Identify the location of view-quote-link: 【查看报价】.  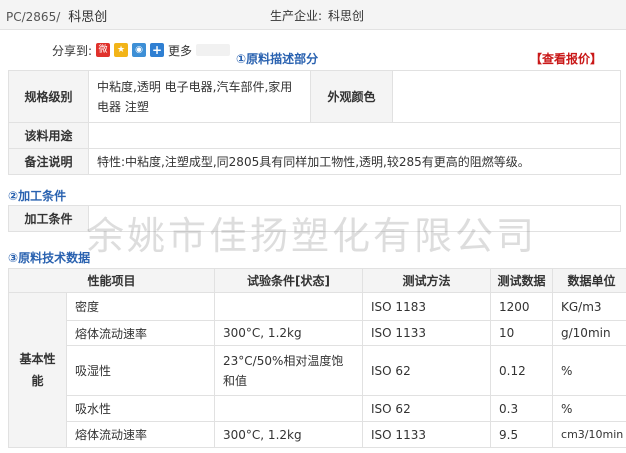
(566, 58).